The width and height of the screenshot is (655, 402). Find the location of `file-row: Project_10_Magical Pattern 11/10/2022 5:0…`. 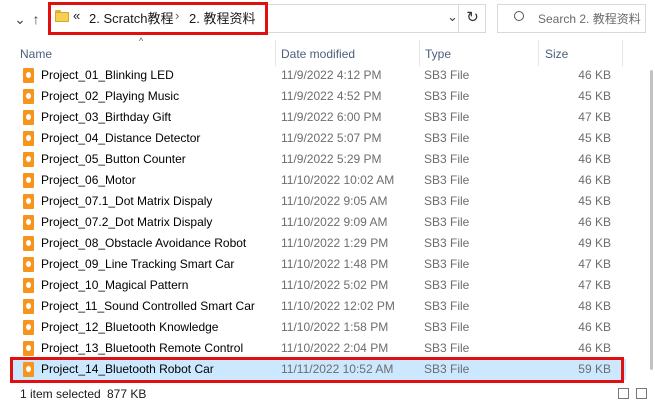

file-row: Project_10_Magical Pattern 11/10/2022 5:0… is located at coordinates (318, 285).